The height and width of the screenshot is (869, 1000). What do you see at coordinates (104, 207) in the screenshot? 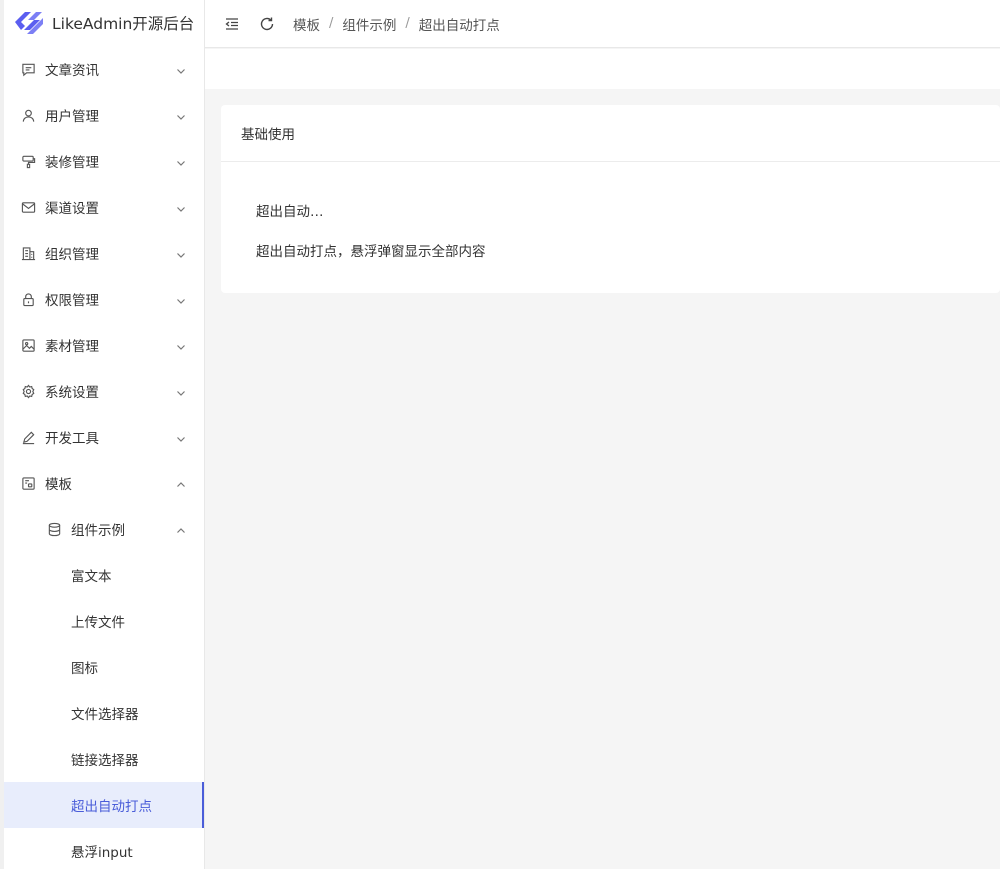
I see `sidebar-item-channels: 渠道设置` at bounding box center [104, 207].